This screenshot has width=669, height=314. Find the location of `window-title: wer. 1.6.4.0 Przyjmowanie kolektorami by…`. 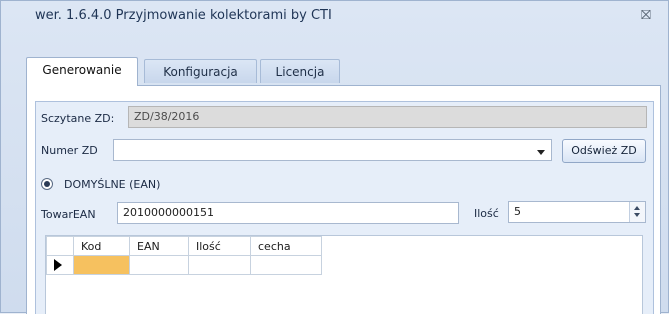

window-title: wer. 1.6.4.0 Przyjmowanie kolektorami by… is located at coordinates (183, 15).